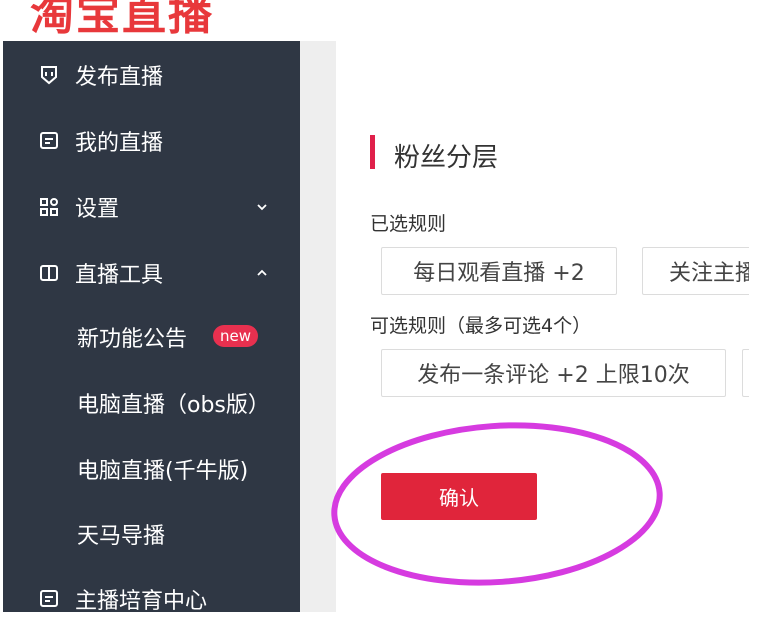 The height and width of the screenshot is (627, 759). What do you see at coordinates (446, 158) in the screenshot?
I see `page-title: 粉丝分层` at bounding box center [446, 158].